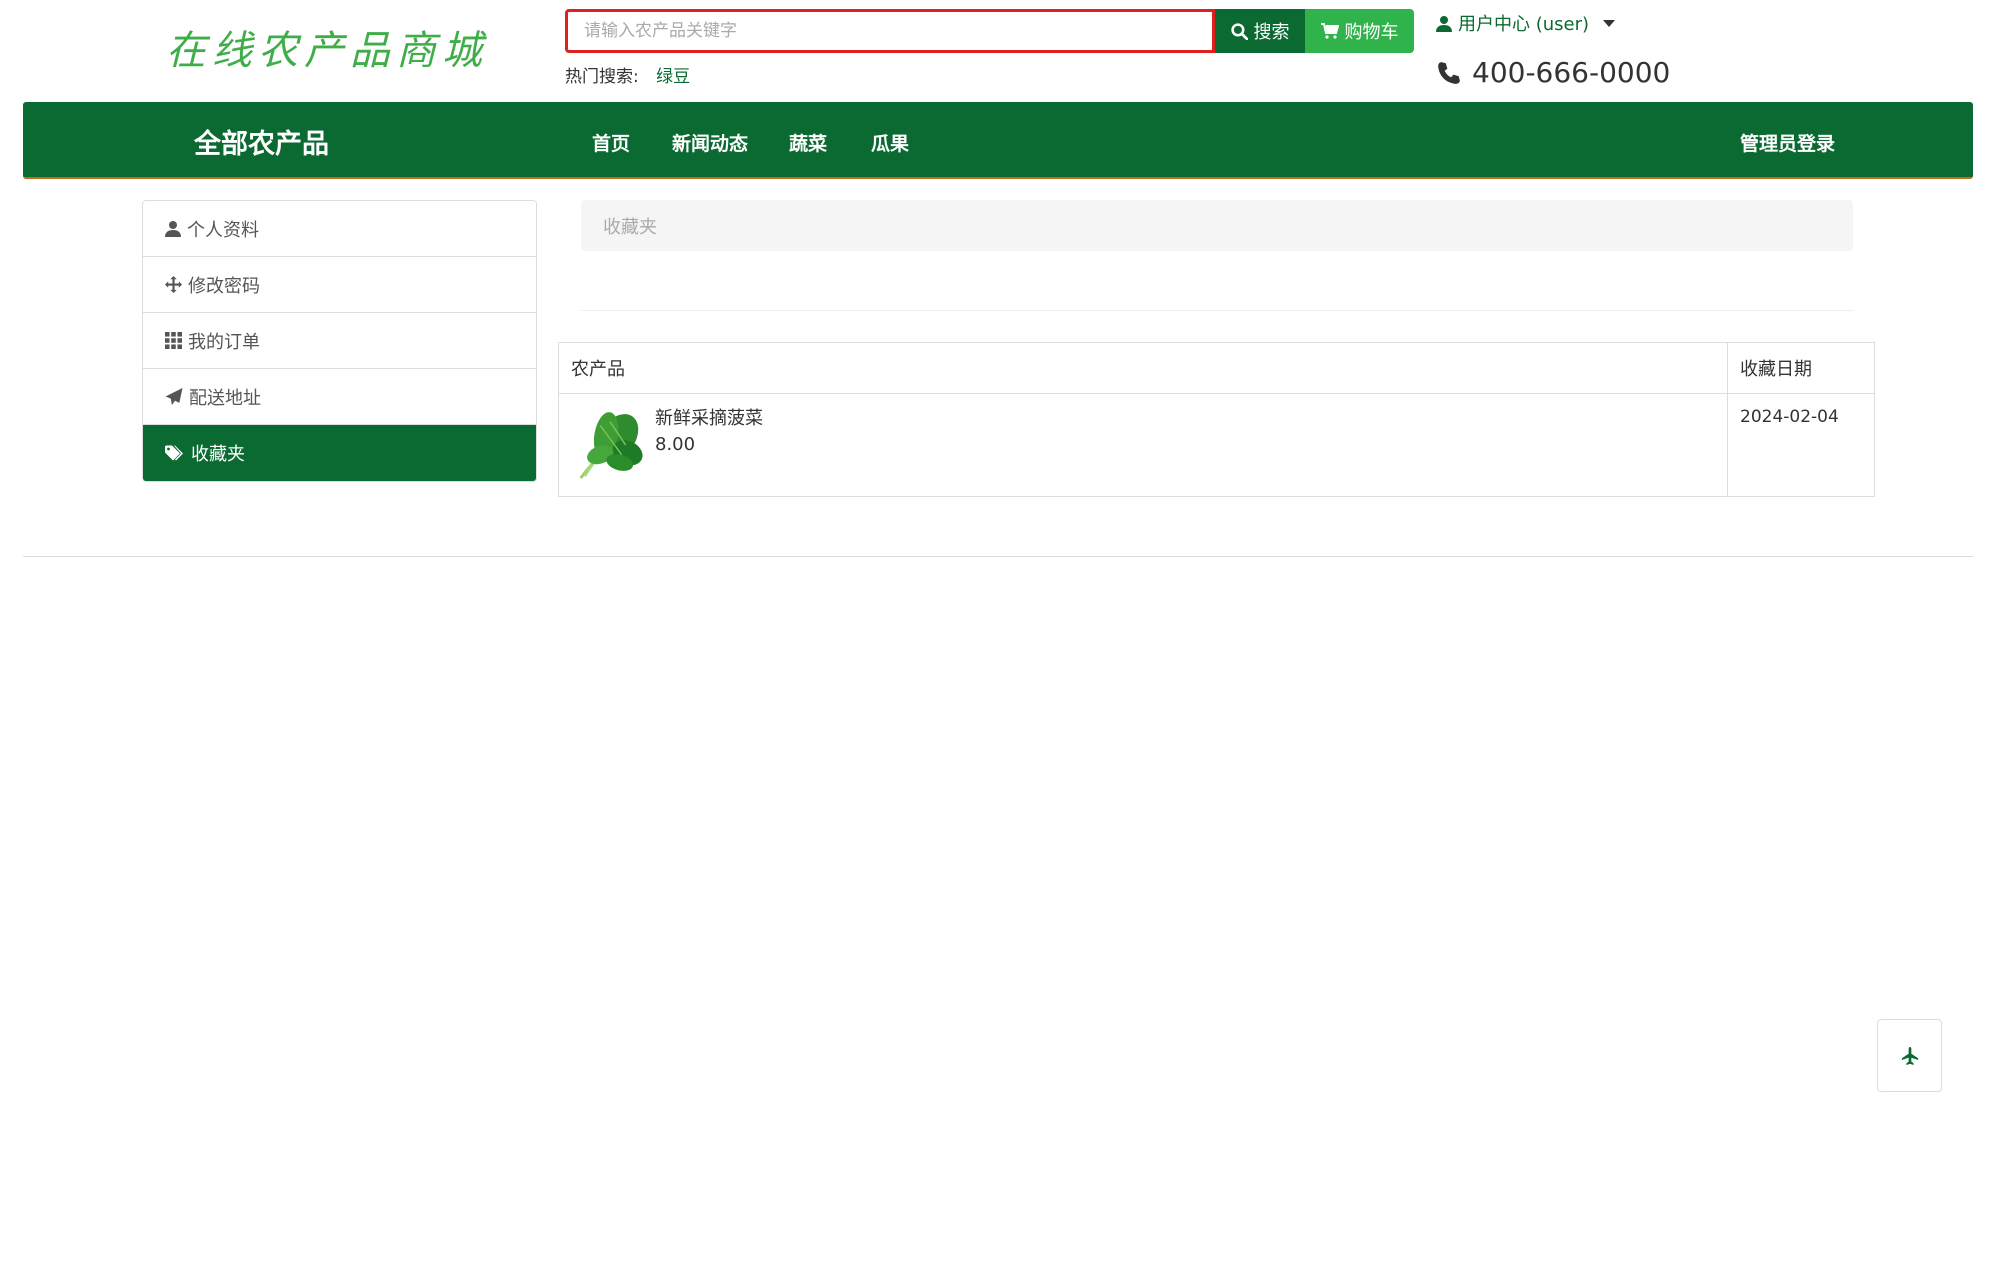 The width and height of the screenshot is (1994, 1271). What do you see at coordinates (173, 340) in the screenshot?
I see `grid-icon` at bounding box center [173, 340].